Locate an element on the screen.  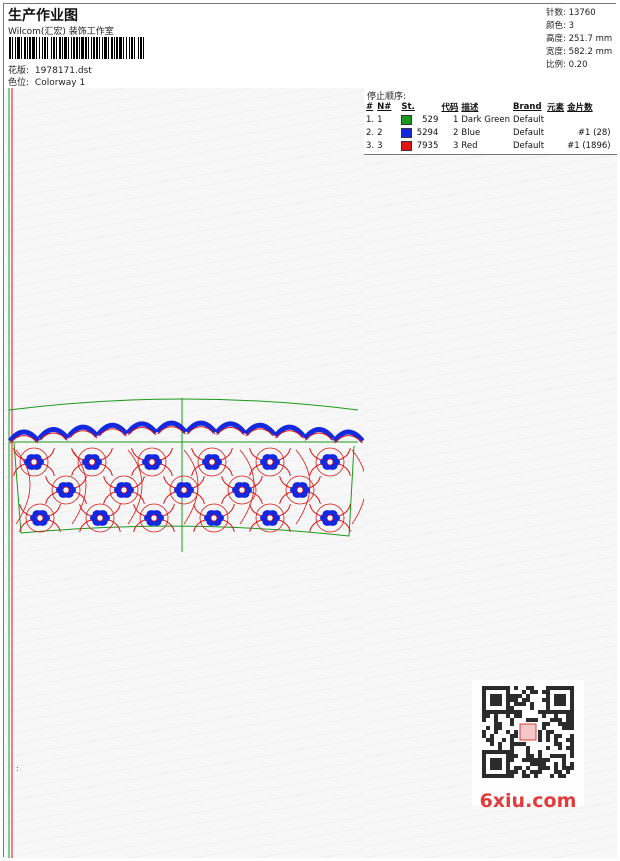
row-code: 3 is located at coordinates (455, 146).